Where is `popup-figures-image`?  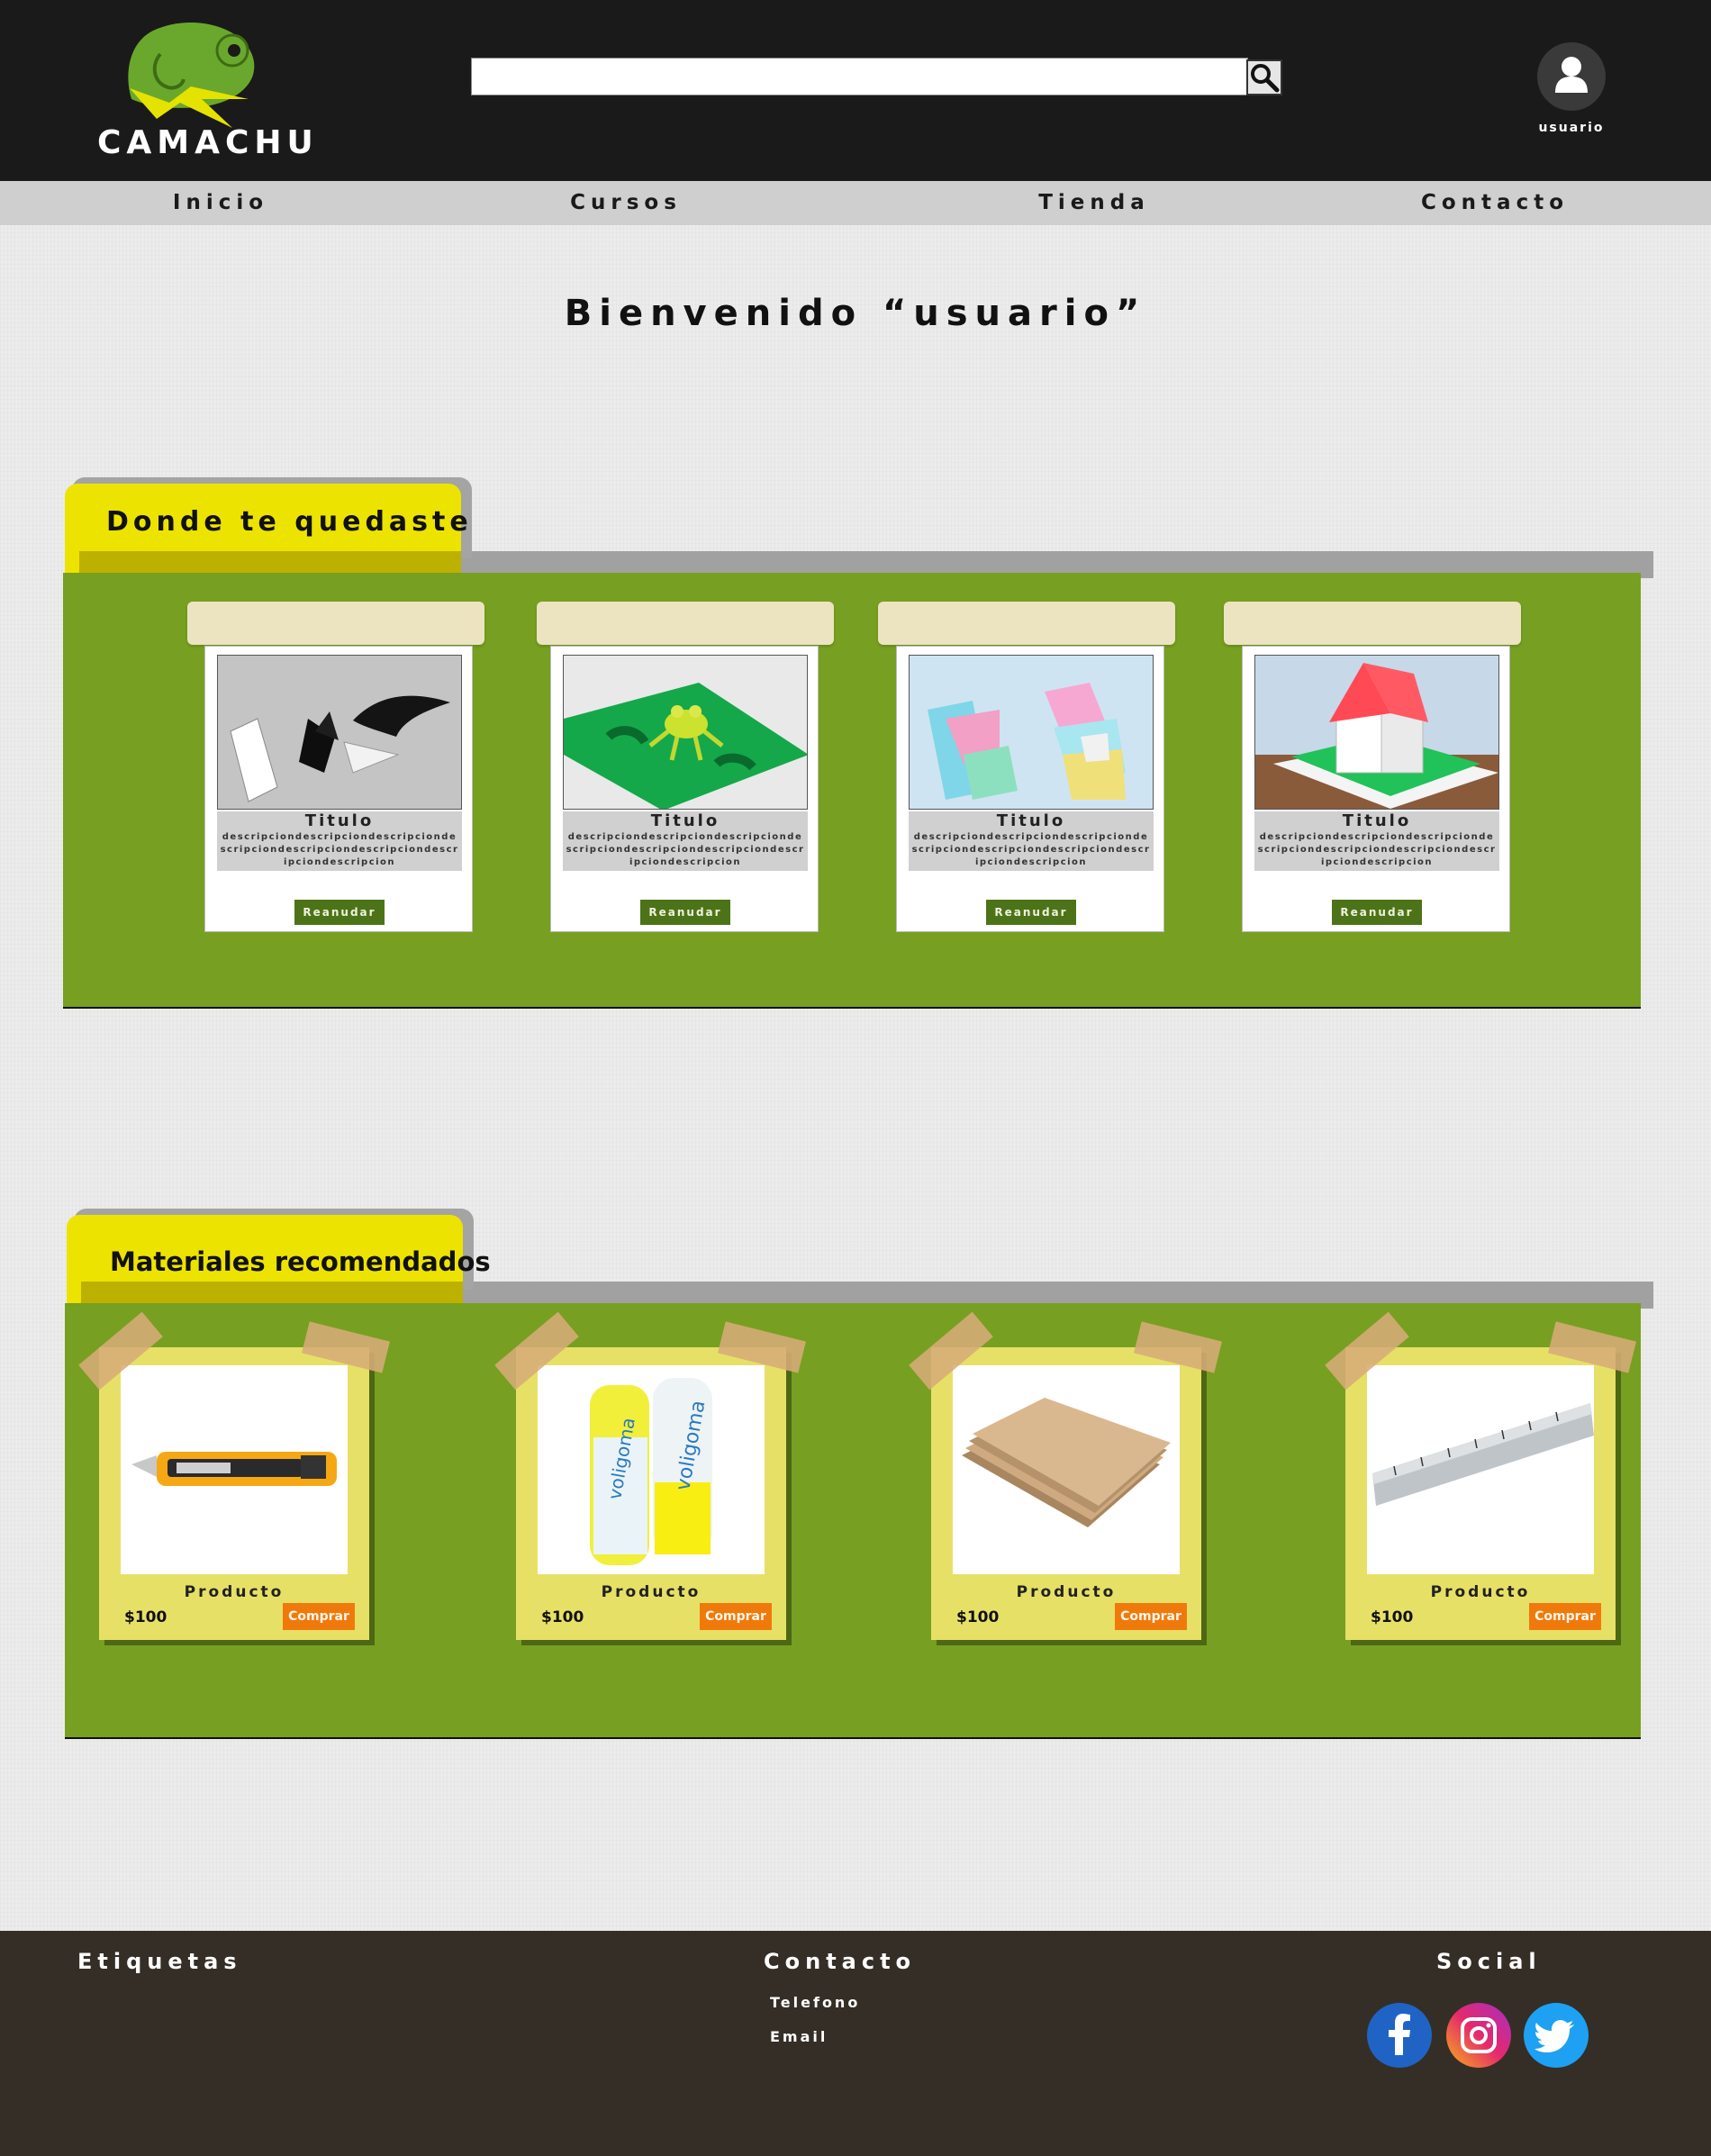 popup-figures-image is located at coordinates (339, 732).